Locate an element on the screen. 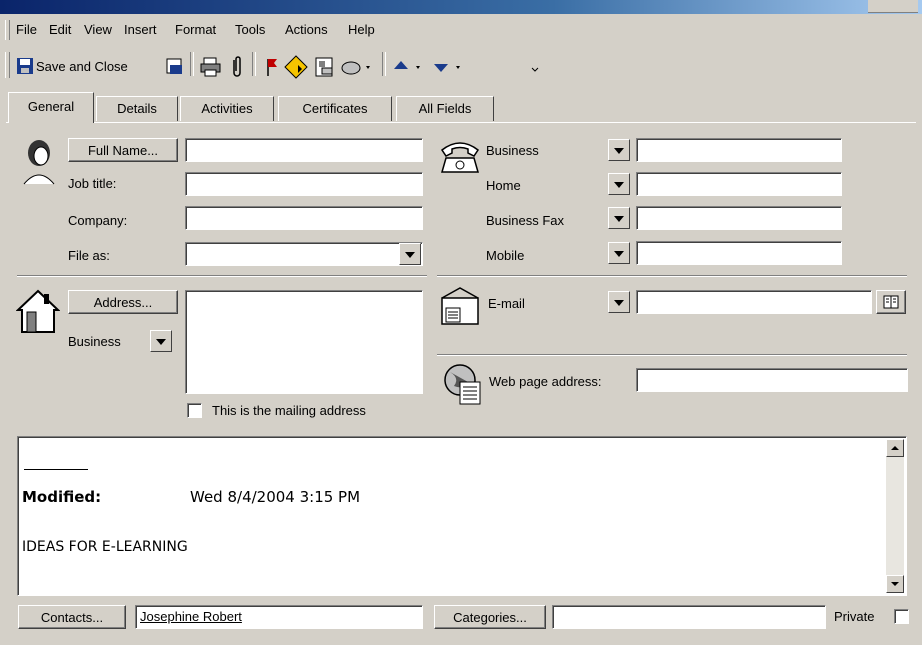  address-book-icon is located at coordinates (891, 302).